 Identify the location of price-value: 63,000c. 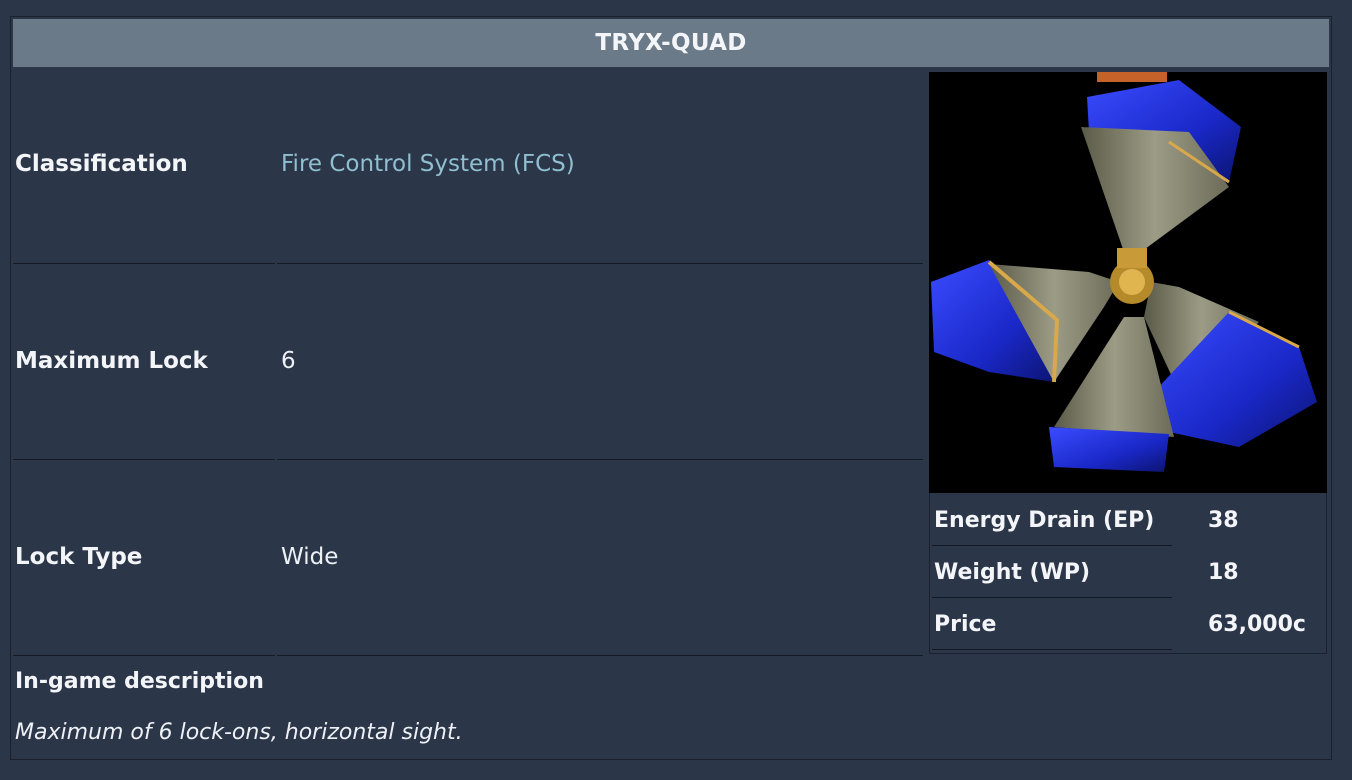
(1257, 624).